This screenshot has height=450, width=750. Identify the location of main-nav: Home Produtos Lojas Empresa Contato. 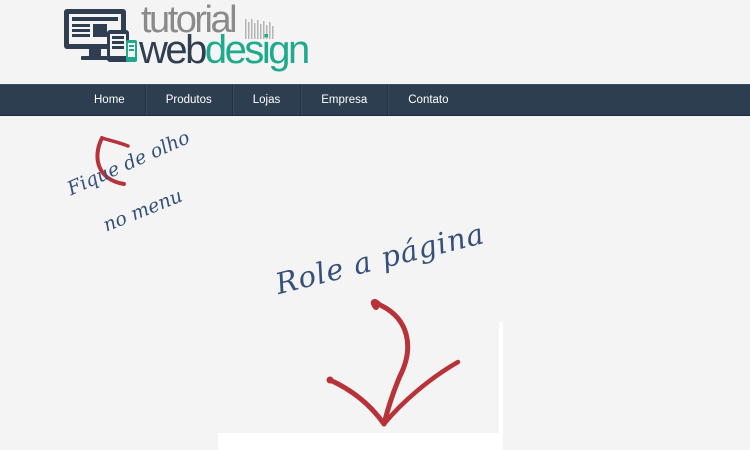
(375, 100).